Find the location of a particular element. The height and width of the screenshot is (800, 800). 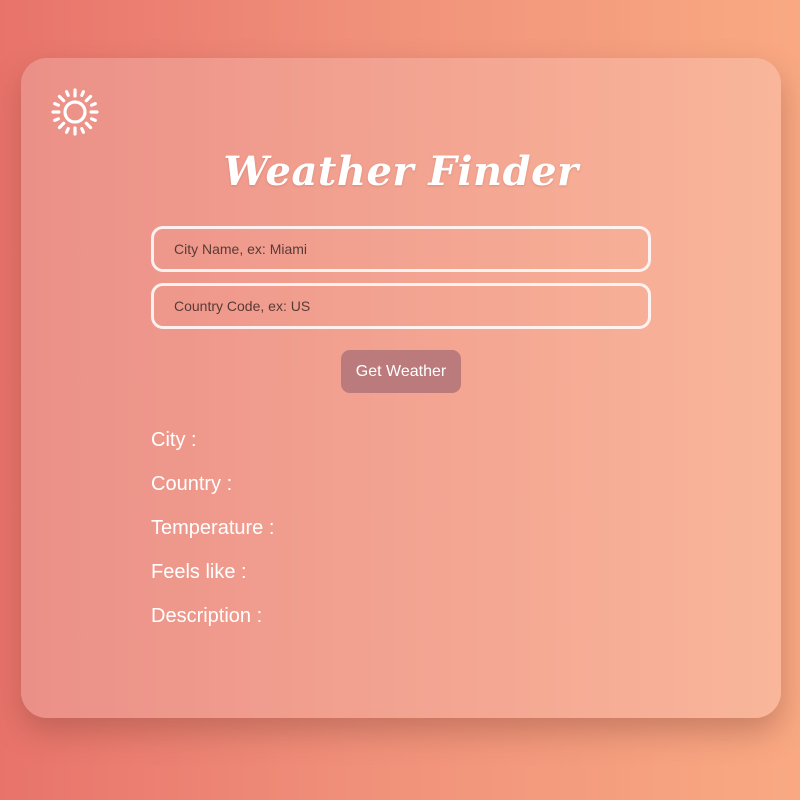

result-city: City : is located at coordinates (212, 450).